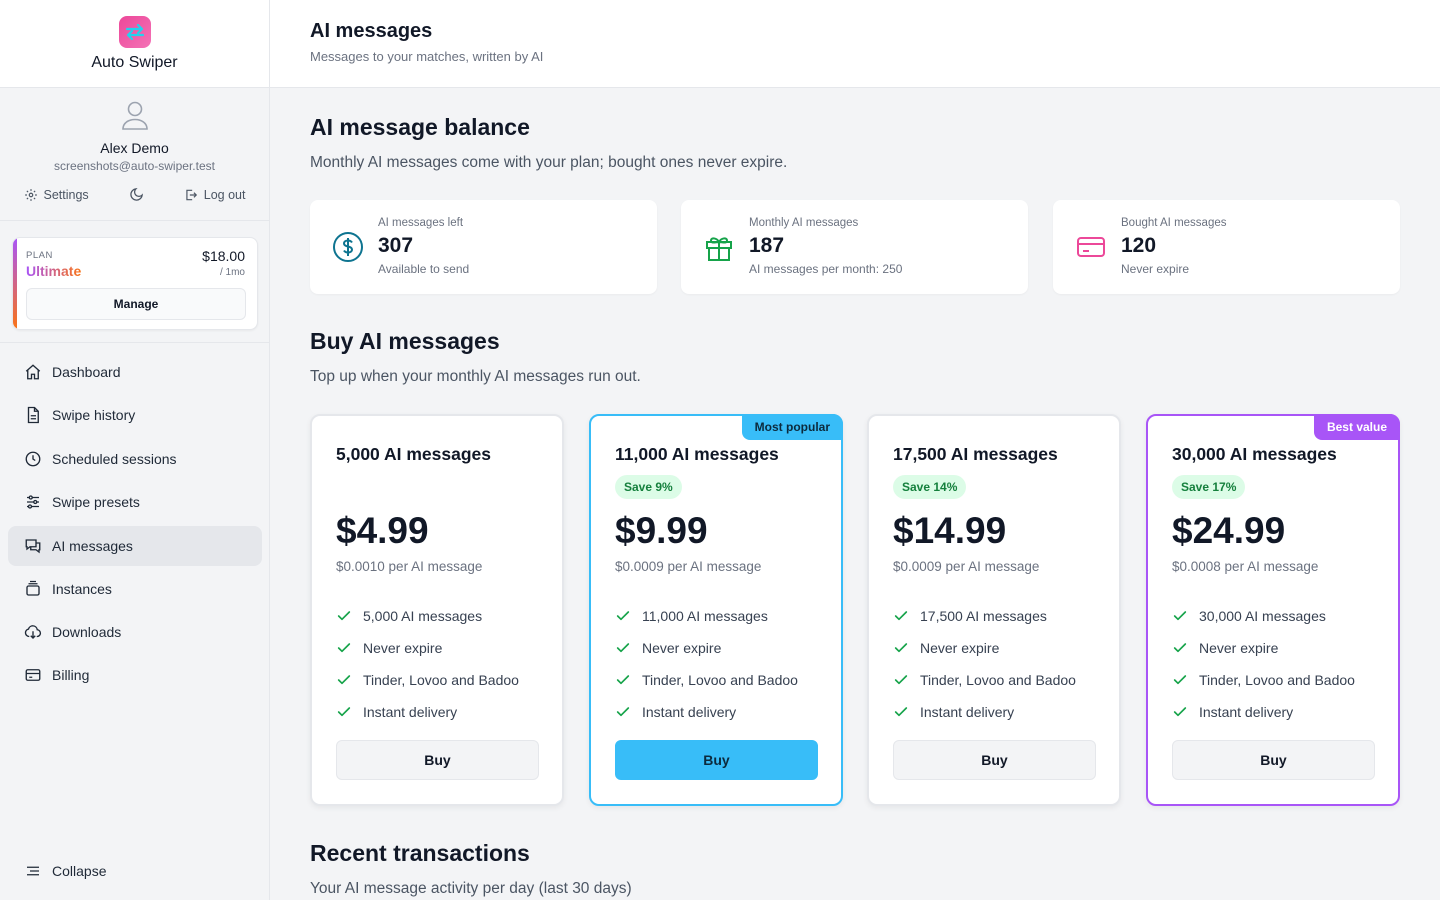  What do you see at coordinates (30, 194) in the screenshot?
I see `gear-icon` at bounding box center [30, 194].